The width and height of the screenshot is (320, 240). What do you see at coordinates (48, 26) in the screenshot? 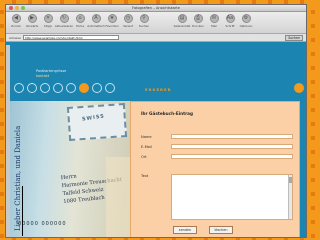
I see `toolbar-button-label: Stopp` at bounding box center [48, 26].